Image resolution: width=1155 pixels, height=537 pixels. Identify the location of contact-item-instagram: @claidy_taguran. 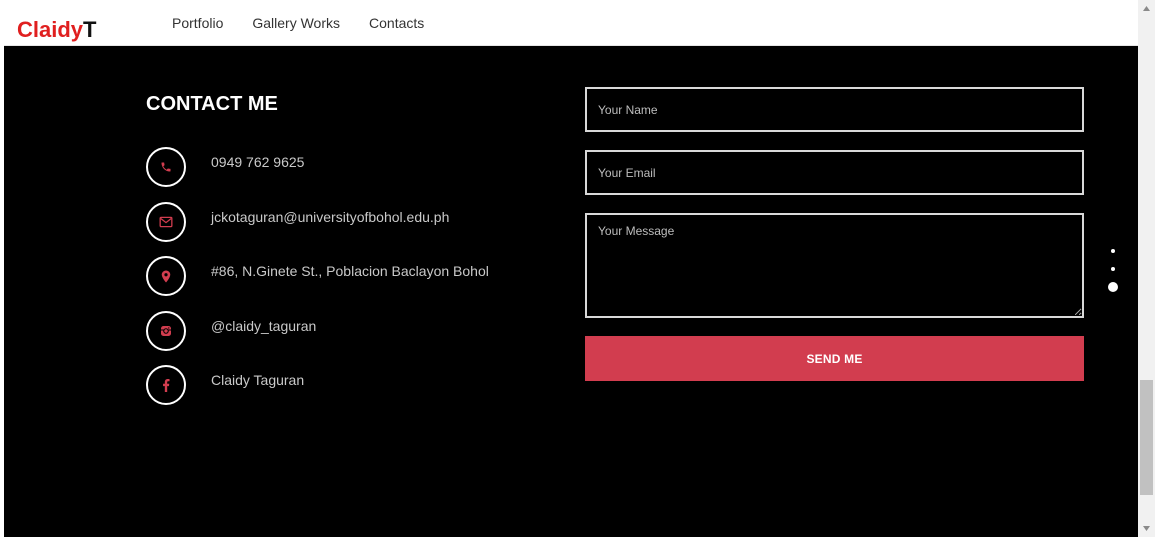
(231, 331).